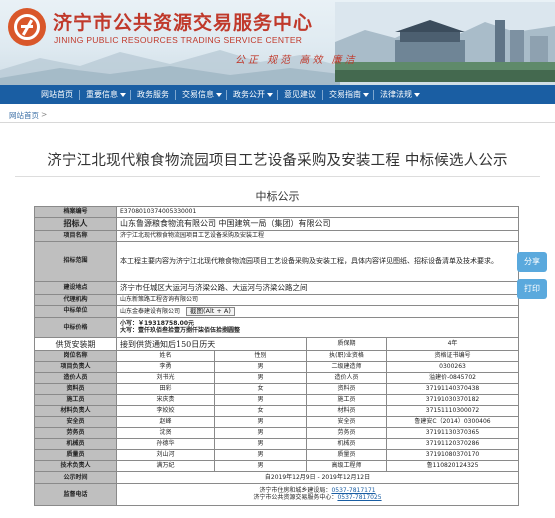 This screenshot has width=555, height=518. Describe the element at coordinates (348, 94) in the screenshot. I see `nav-item-trading-guide: 交易指南` at that location.